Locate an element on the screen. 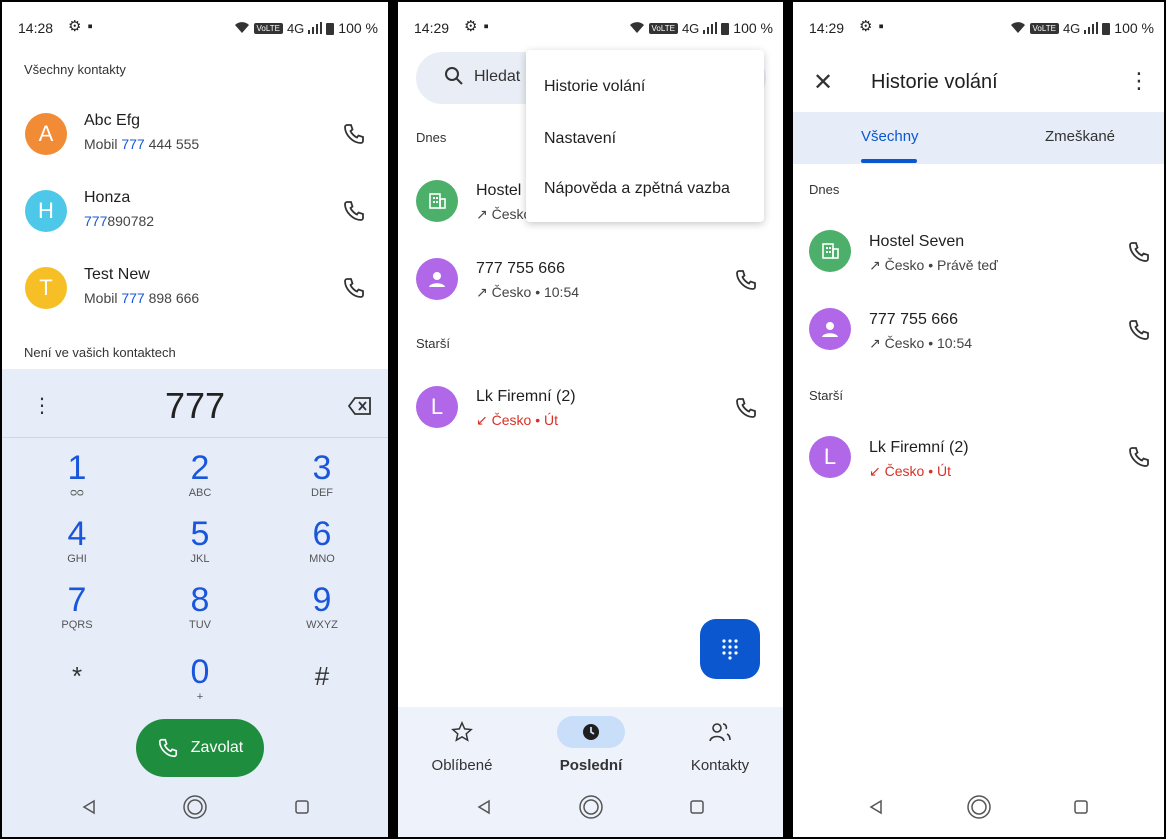 This screenshot has height=839, width=1166. avatar: T is located at coordinates (46, 288).